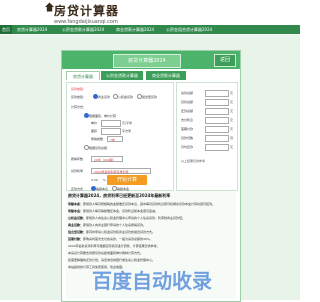  Describe the element at coordinates (103, 116) in the screenshot. I see `by-area-label: 根据面积、单价计算` at that location.